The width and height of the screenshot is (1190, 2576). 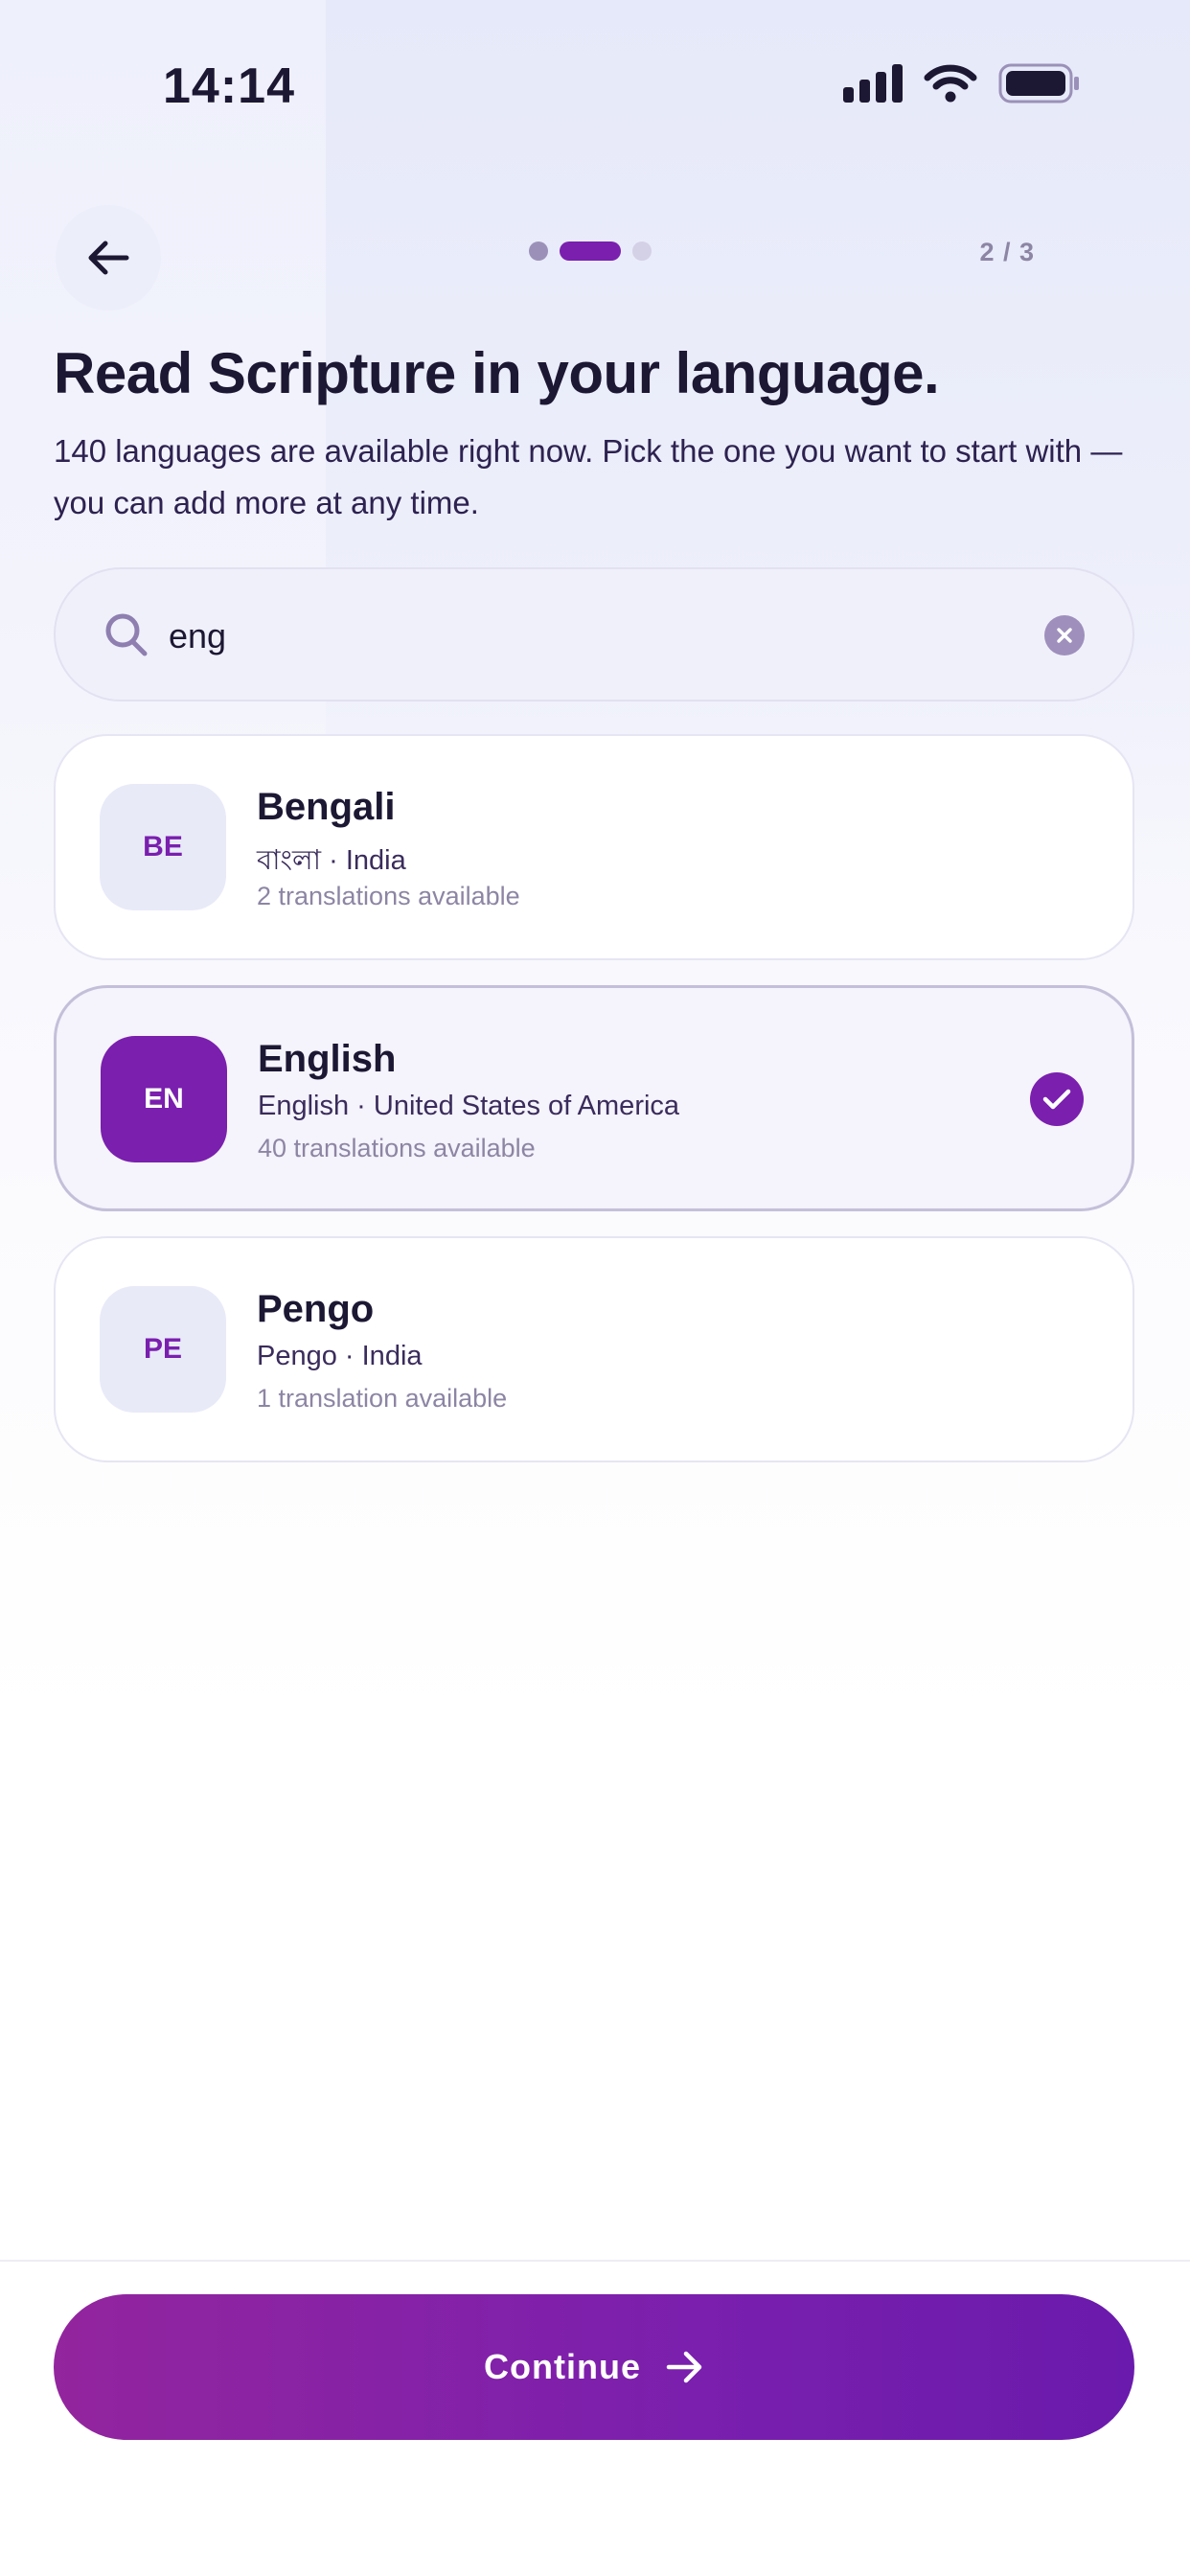 What do you see at coordinates (389, 896) in the screenshot?
I see `translation-count: 2 translations available` at bounding box center [389, 896].